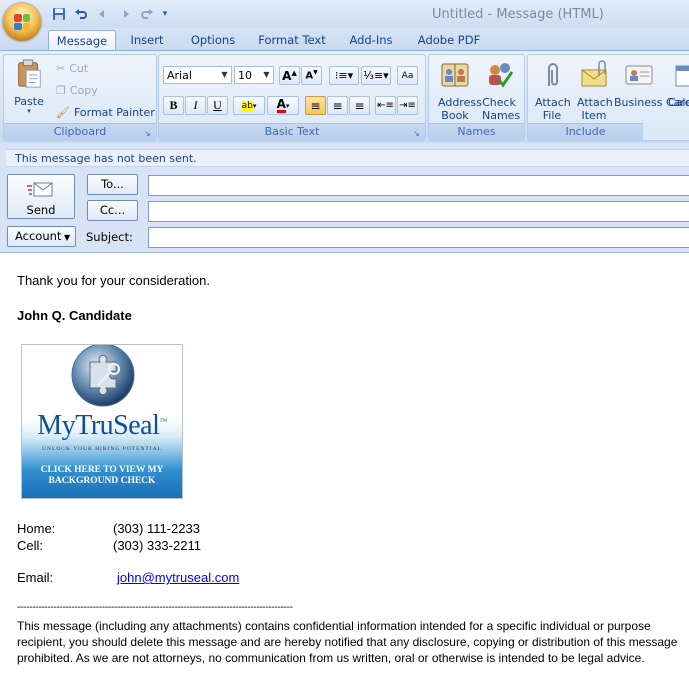  I want to click on increase-indent-icon: ⇥≡, so click(407, 105).